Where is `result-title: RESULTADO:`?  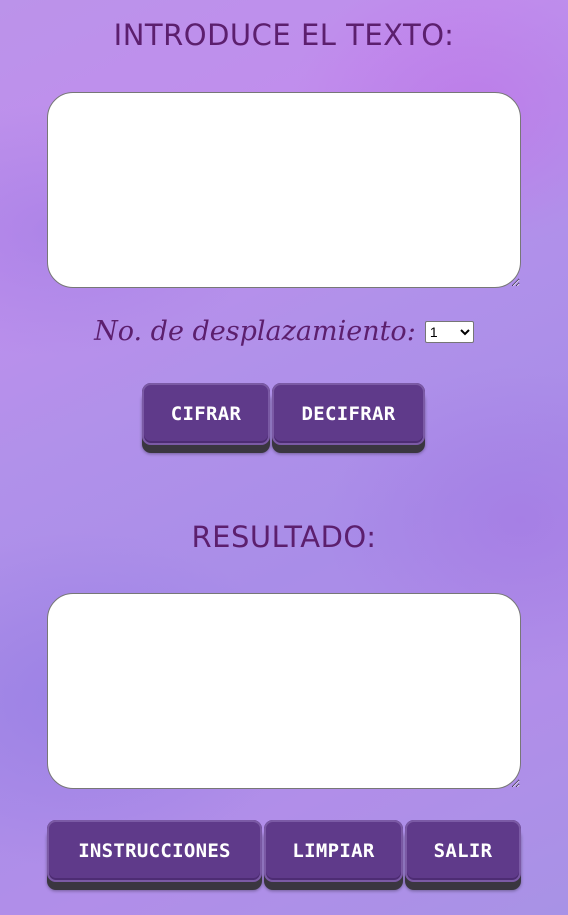
result-title: RESULTADO: is located at coordinates (284, 537).